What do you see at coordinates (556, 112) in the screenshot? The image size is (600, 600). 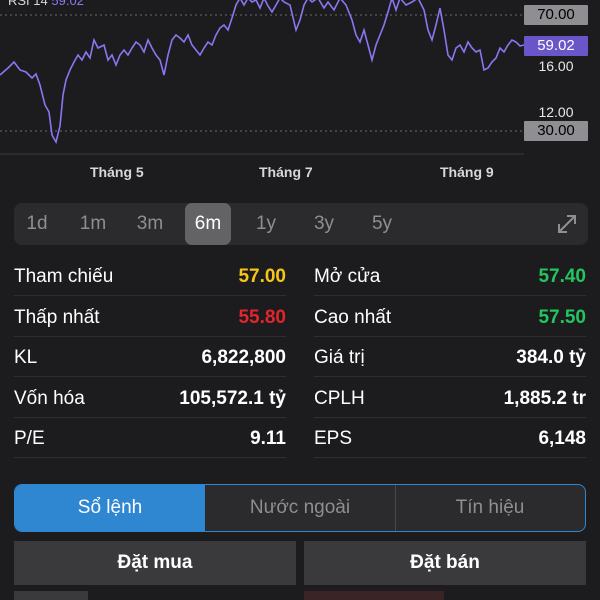 I see `price-12-label: 12.00` at bounding box center [556, 112].